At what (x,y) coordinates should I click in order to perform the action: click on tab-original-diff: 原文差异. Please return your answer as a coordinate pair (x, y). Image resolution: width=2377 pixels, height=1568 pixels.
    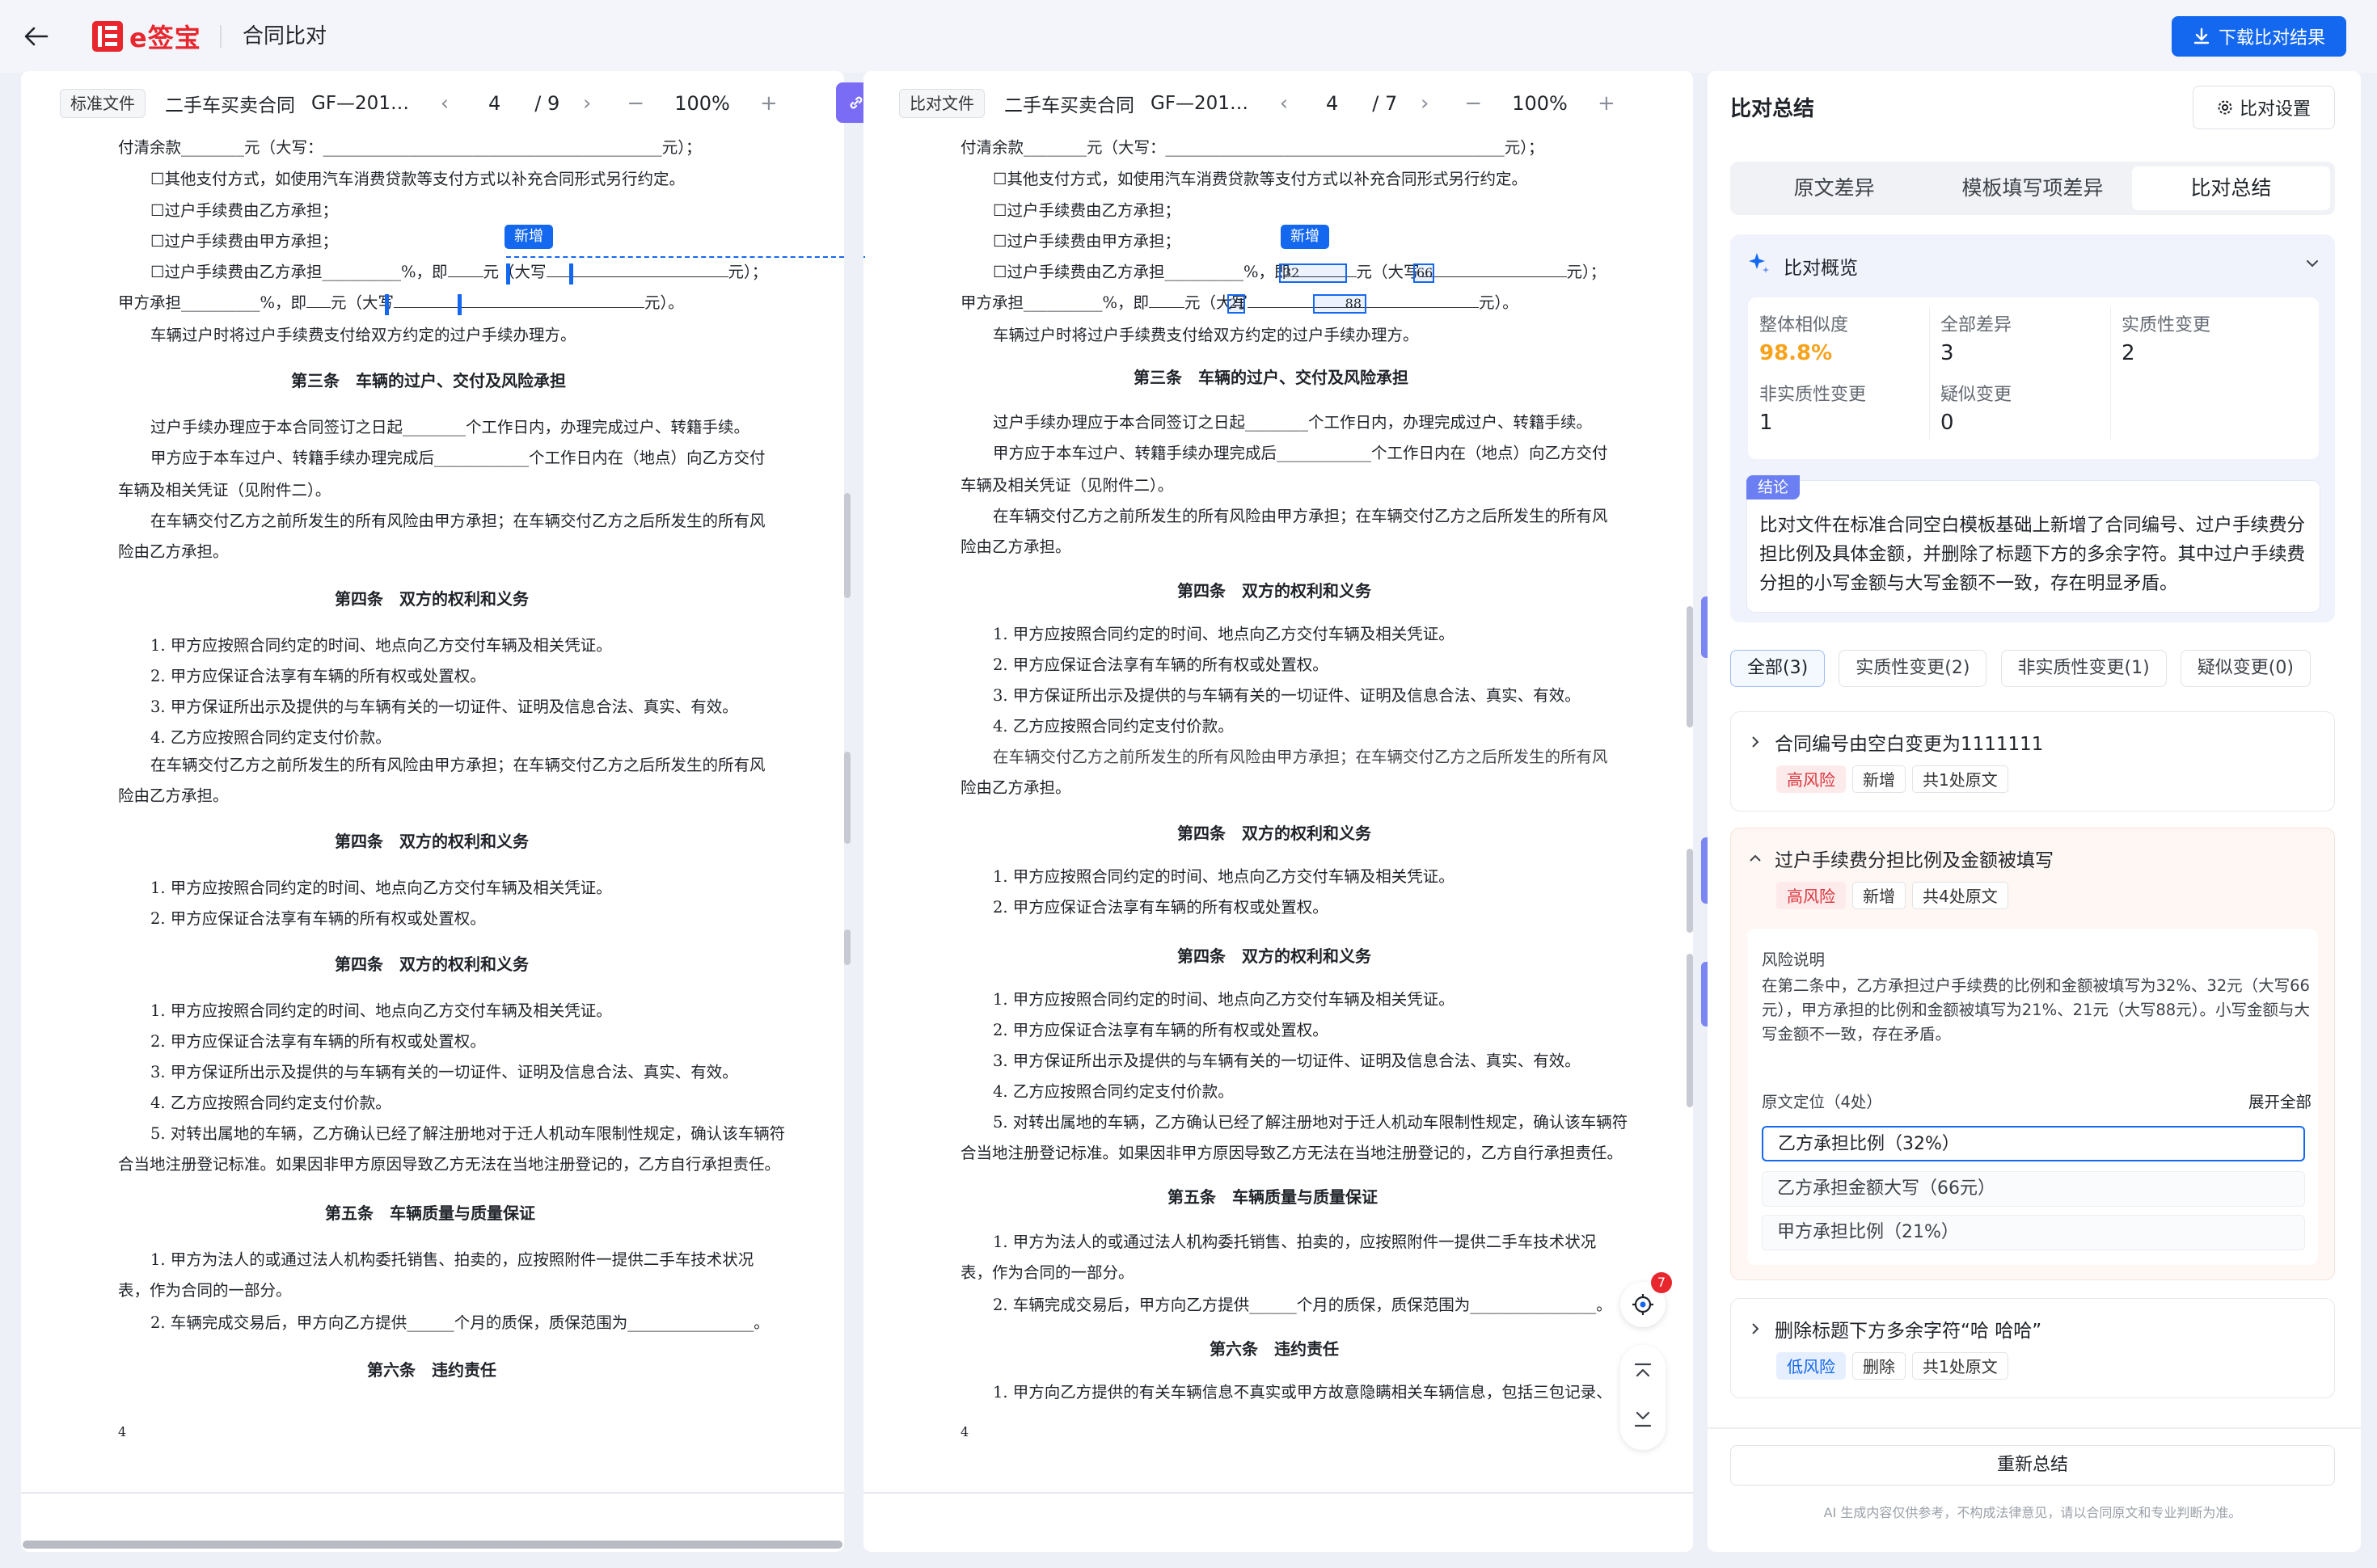
    Looking at the image, I should click on (1834, 188).